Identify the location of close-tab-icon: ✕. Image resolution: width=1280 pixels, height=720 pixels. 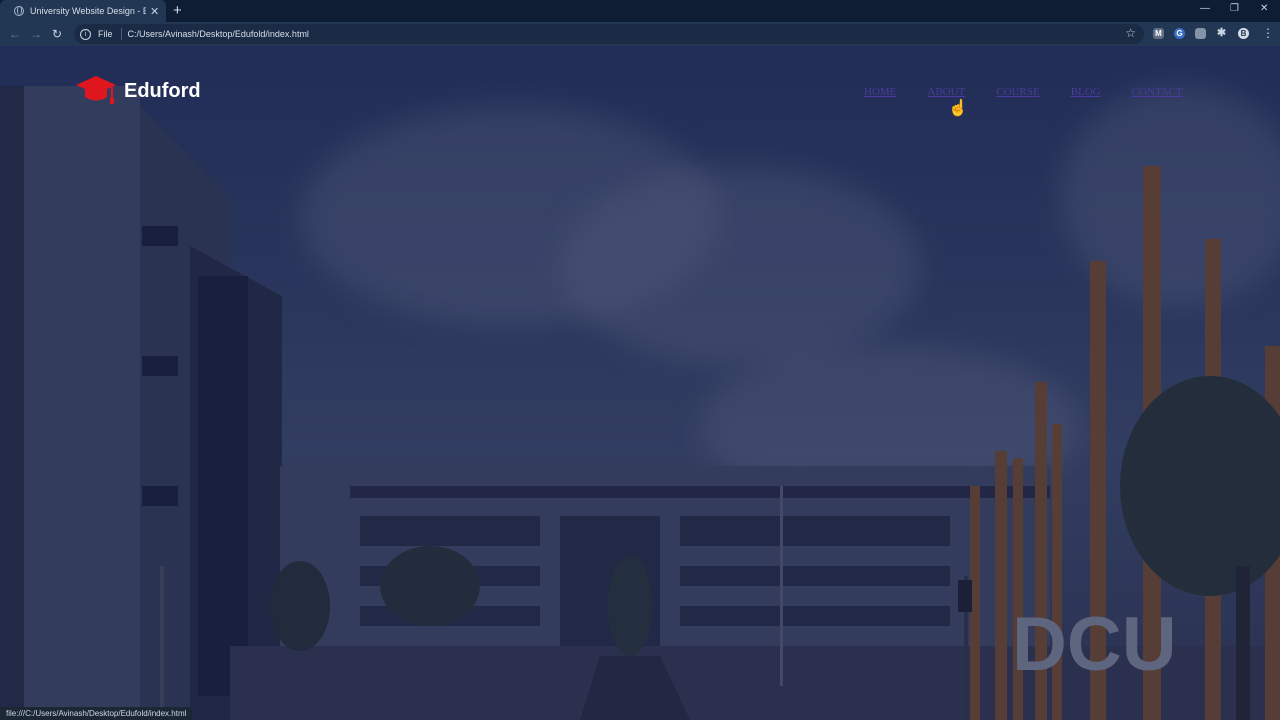
(154, 11).